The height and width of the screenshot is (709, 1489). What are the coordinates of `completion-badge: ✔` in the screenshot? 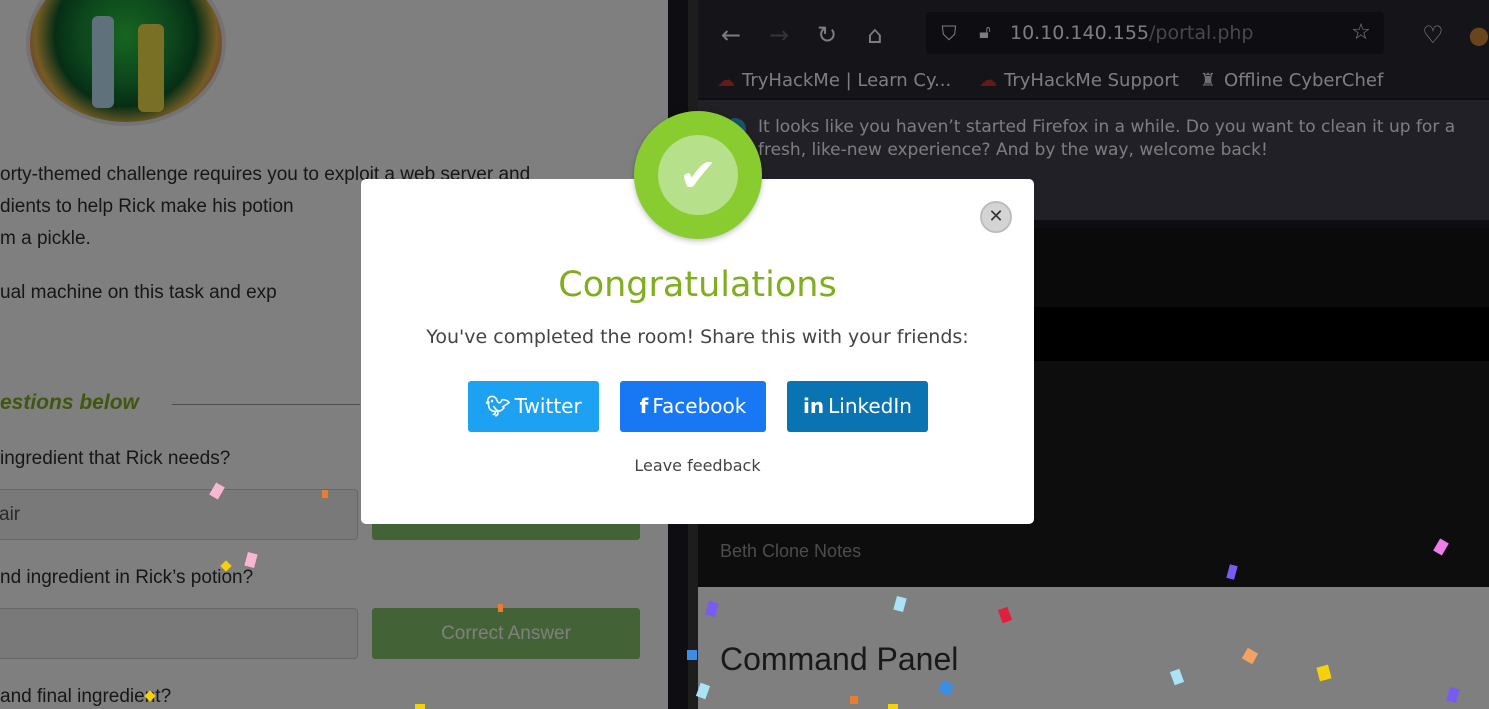 It's located at (698, 175).